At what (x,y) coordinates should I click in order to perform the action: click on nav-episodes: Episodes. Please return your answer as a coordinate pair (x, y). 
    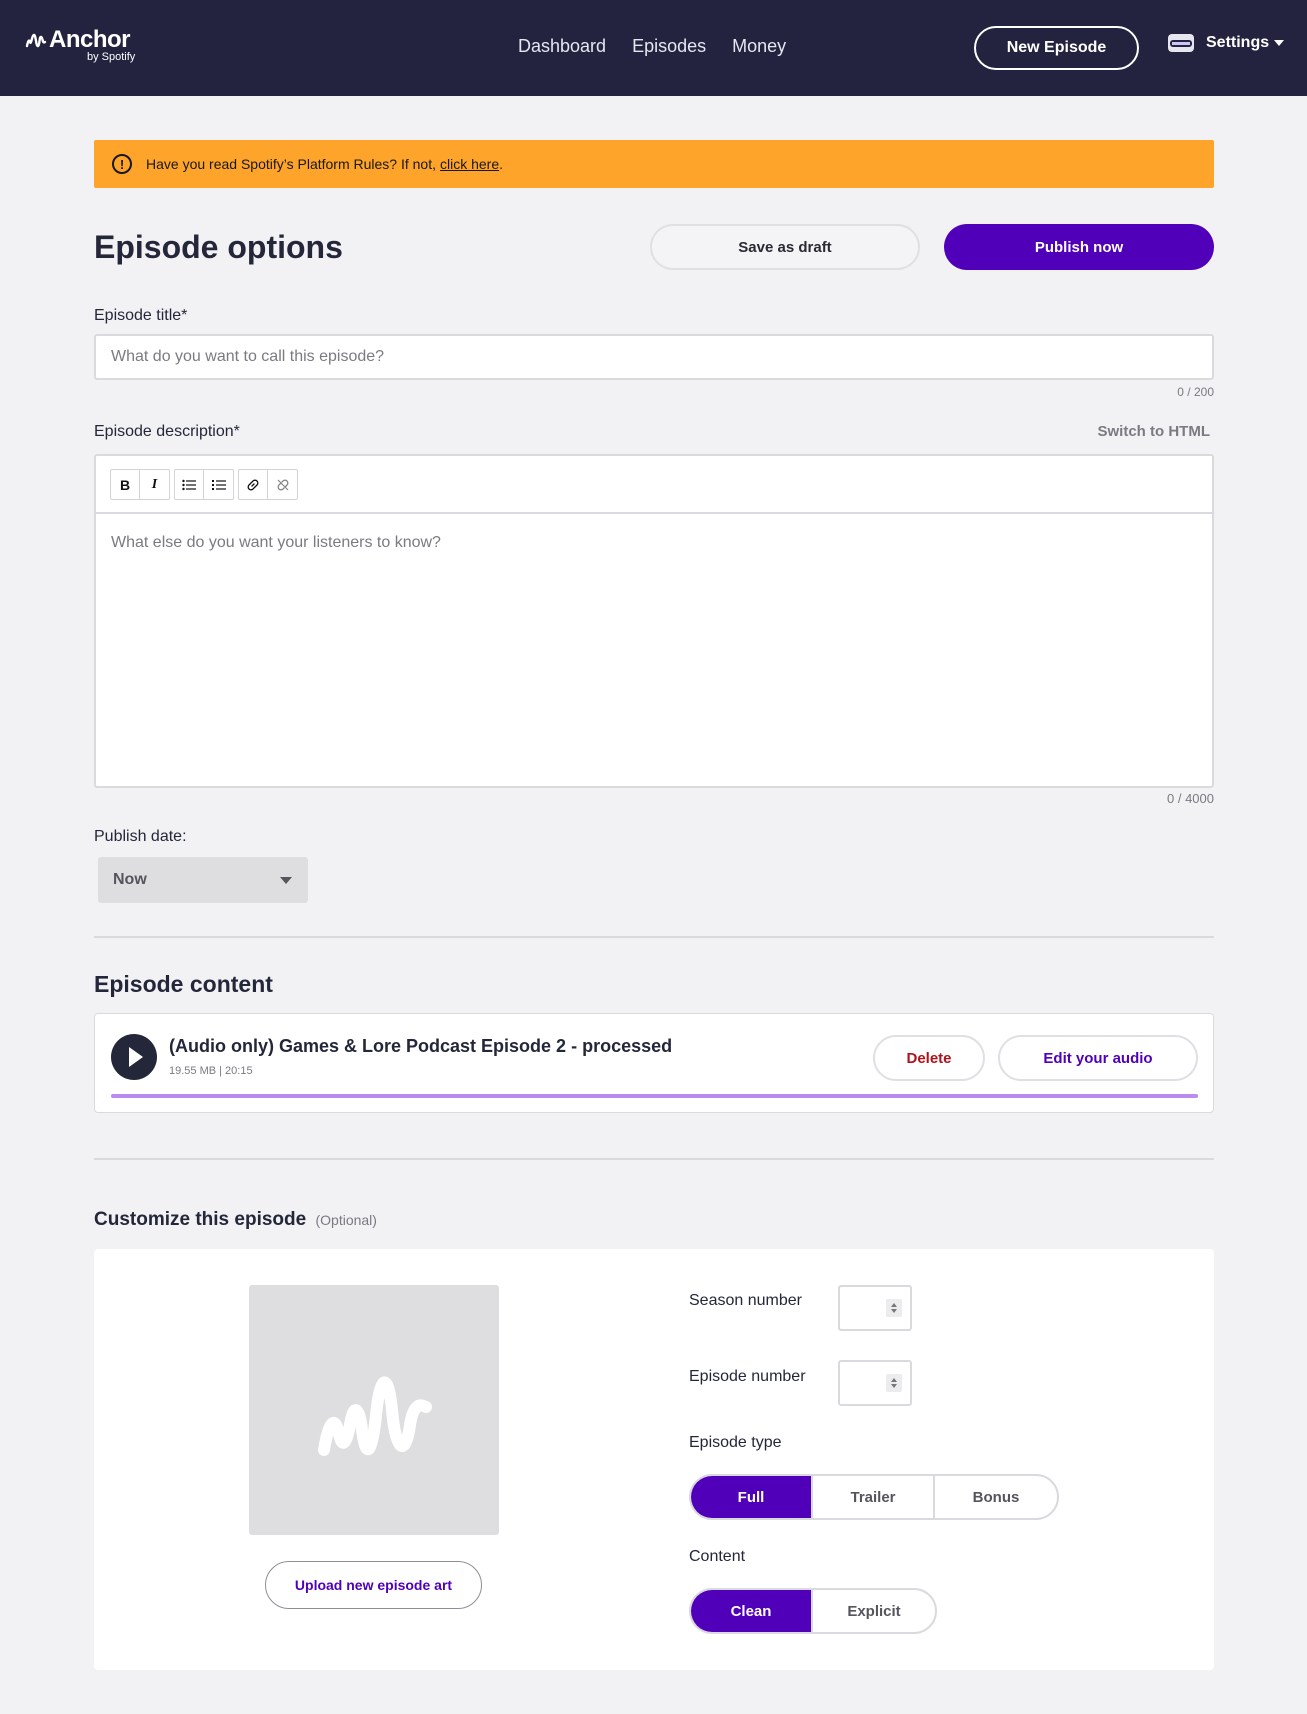
    Looking at the image, I should click on (669, 46).